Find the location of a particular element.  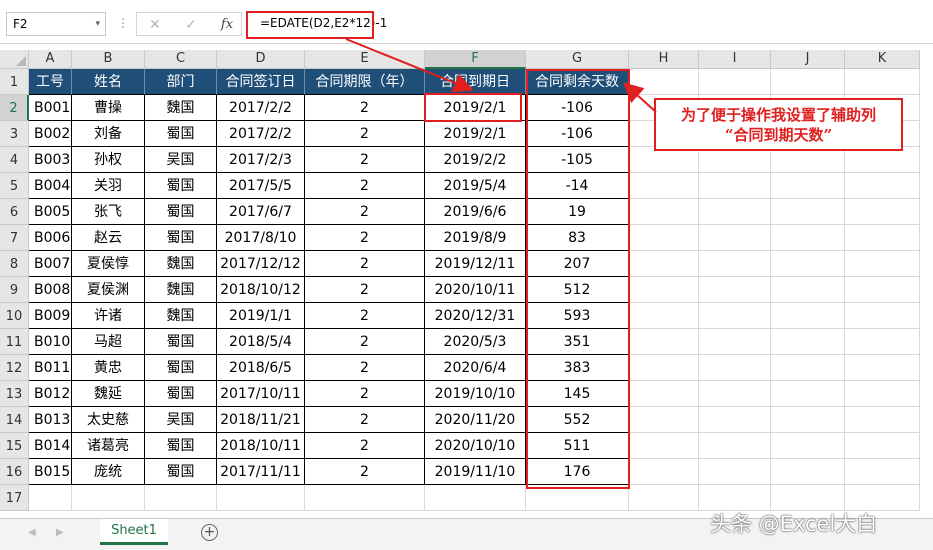

row-header-8: 8 is located at coordinates (14, 264).